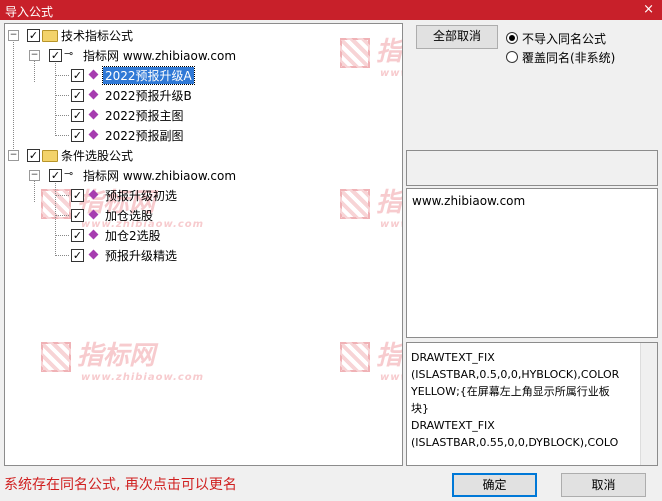 This screenshot has width=662, height=501. Describe the element at coordinates (331, 10) in the screenshot. I see `title-bar: 导入公式 ×` at that location.